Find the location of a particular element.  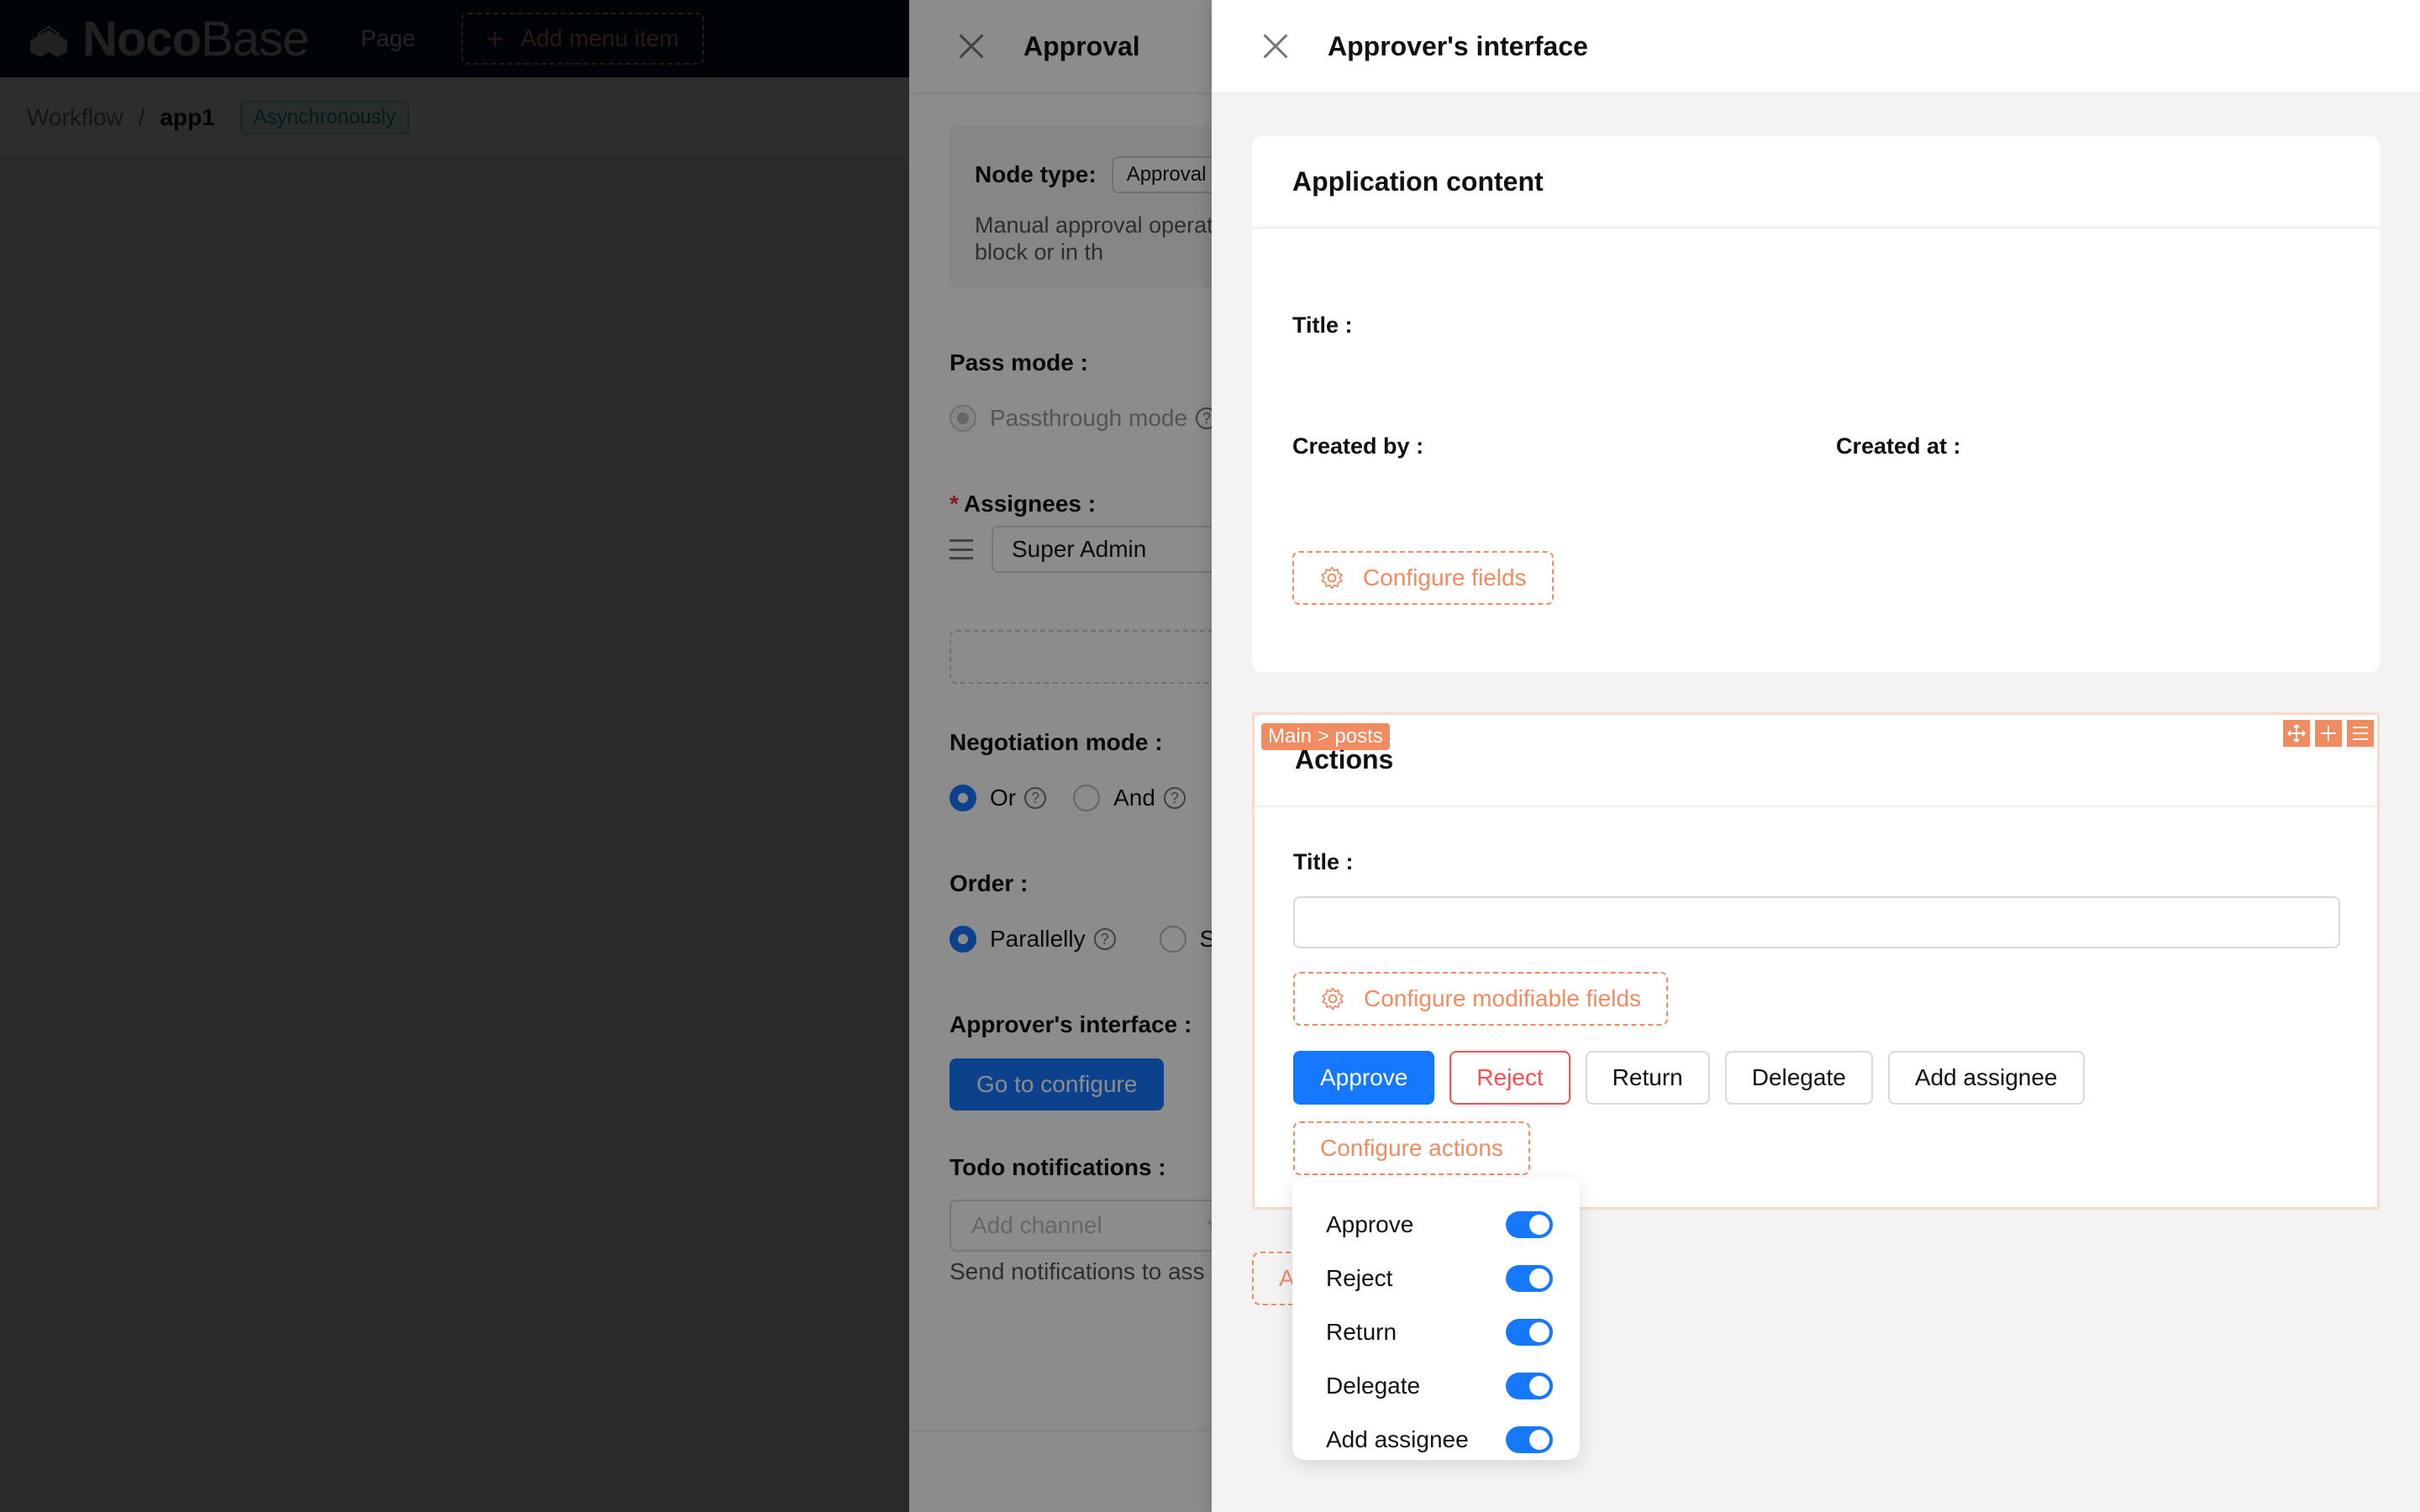

delegate-button: Delegate is located at coordinates (1799, 1078).